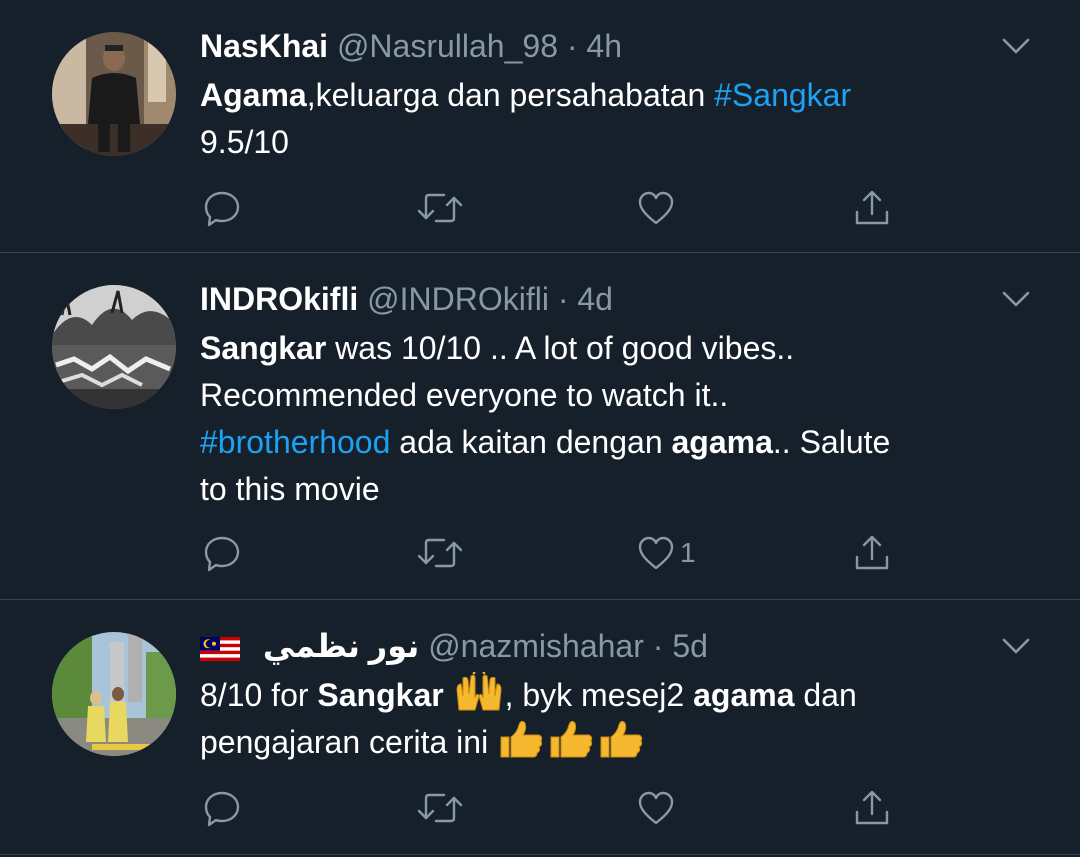  Describe the element at coordinates (279, 299) in the screenshot. I see `display-name: INDROkifli` at that location.